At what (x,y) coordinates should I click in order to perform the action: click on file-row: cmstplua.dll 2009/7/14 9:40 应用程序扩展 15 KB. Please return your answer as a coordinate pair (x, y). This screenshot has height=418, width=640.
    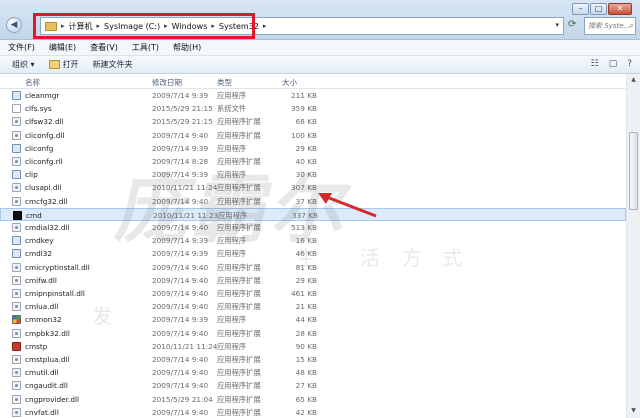
    Looking at the image, I should click on (313, 359).